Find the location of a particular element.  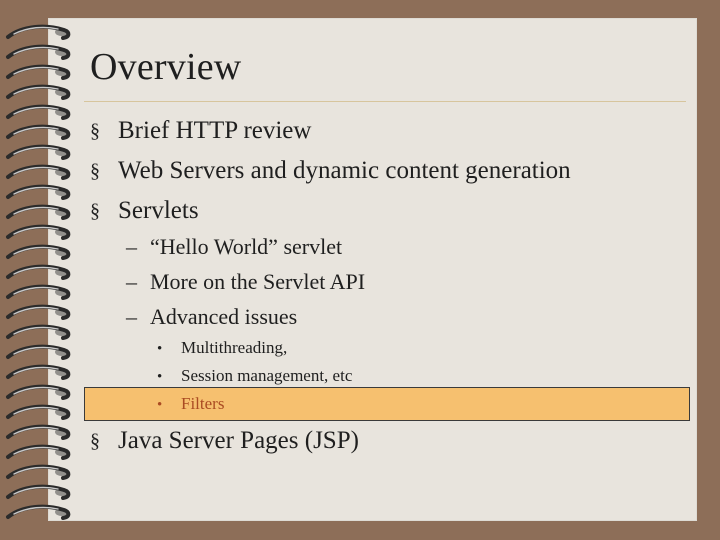

slide-title: Overview is located at coordinates (166, 67).